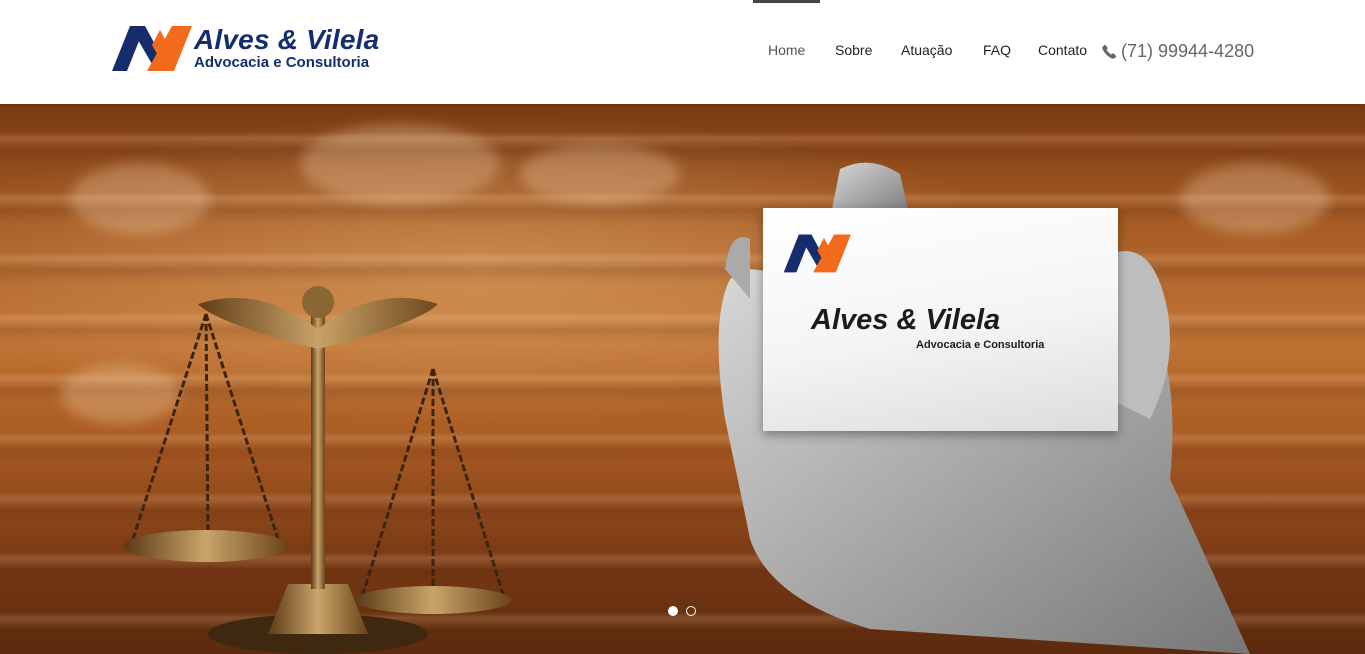  Describe the element at coordinates (817, 253) in the screenshot. I see `card-logo-icon` at that location.